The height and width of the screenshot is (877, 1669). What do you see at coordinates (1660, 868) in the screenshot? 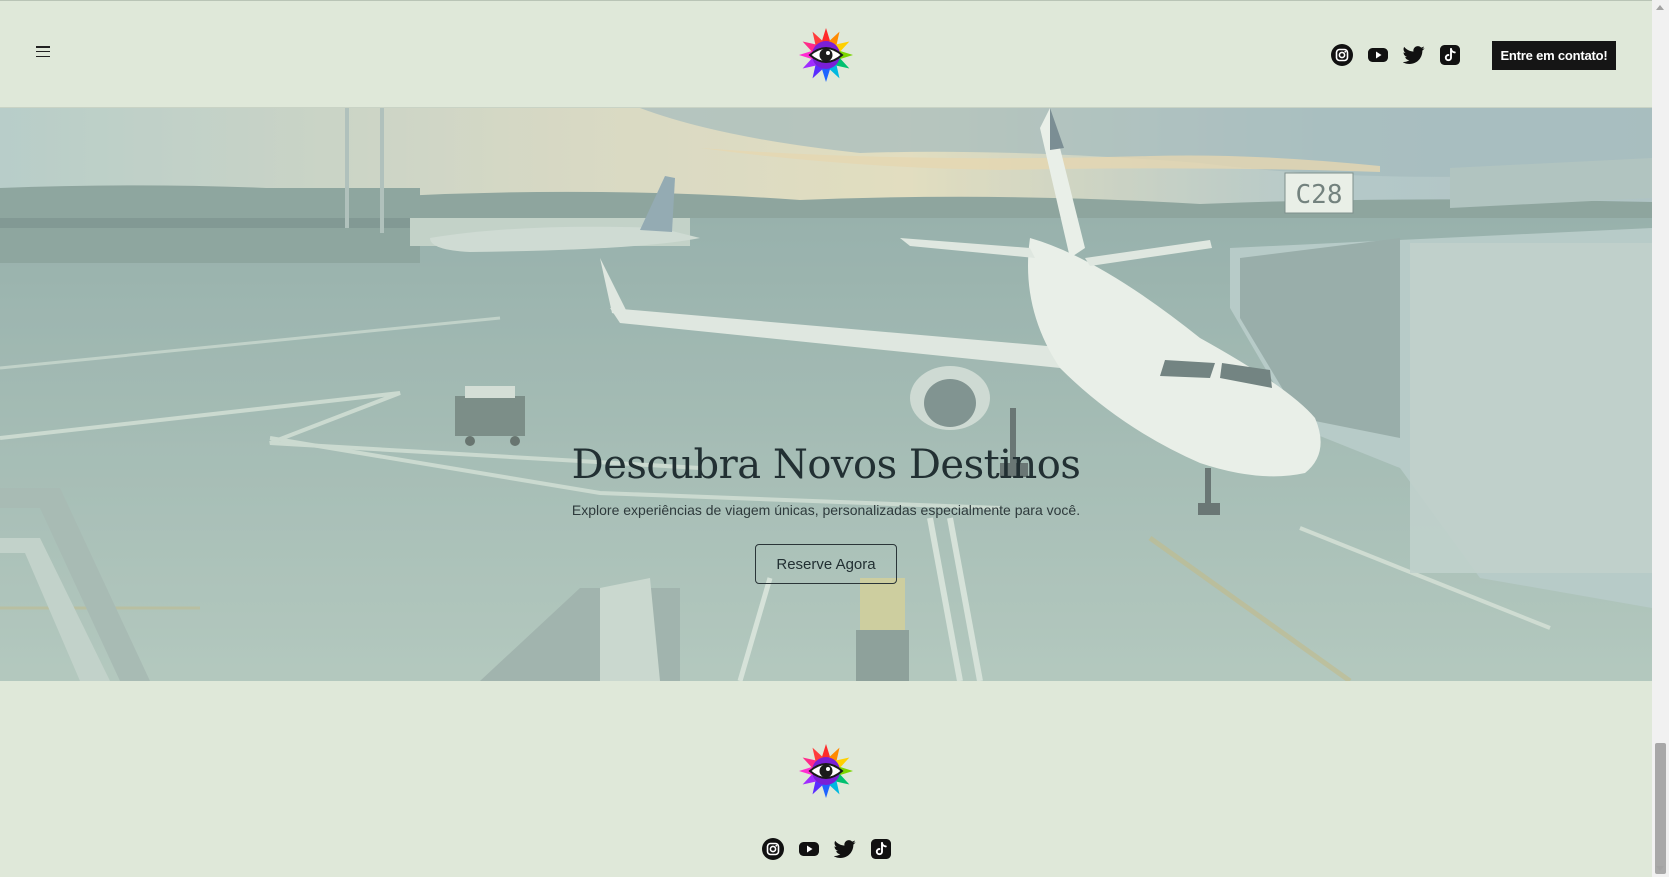
I see `scroll-down-arrow-icon` at bounding box center [1660, 868].